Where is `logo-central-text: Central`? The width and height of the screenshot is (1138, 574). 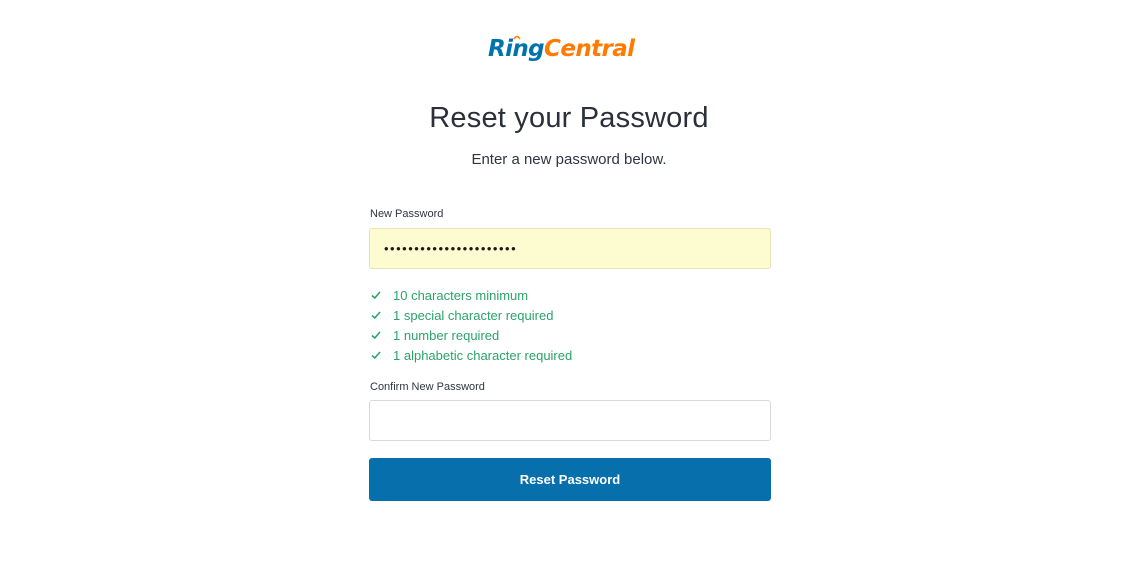
logo-central-text: Central is located at coordinates (589, 49).